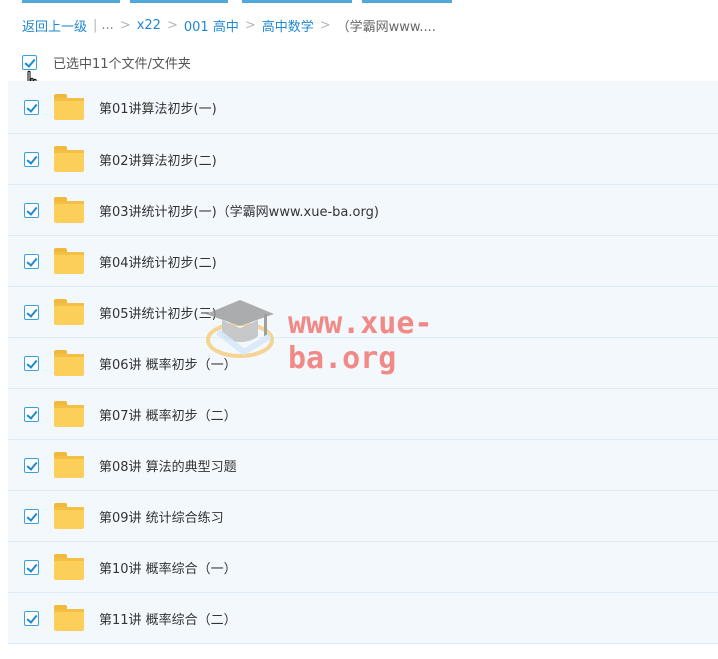 This screenshot has height=659, width=718. What do you see at coordinates (168, 363) in the screenshot?
I see `file-name: 第06讲 概率初步（一）` at bounding box center [168, 363].